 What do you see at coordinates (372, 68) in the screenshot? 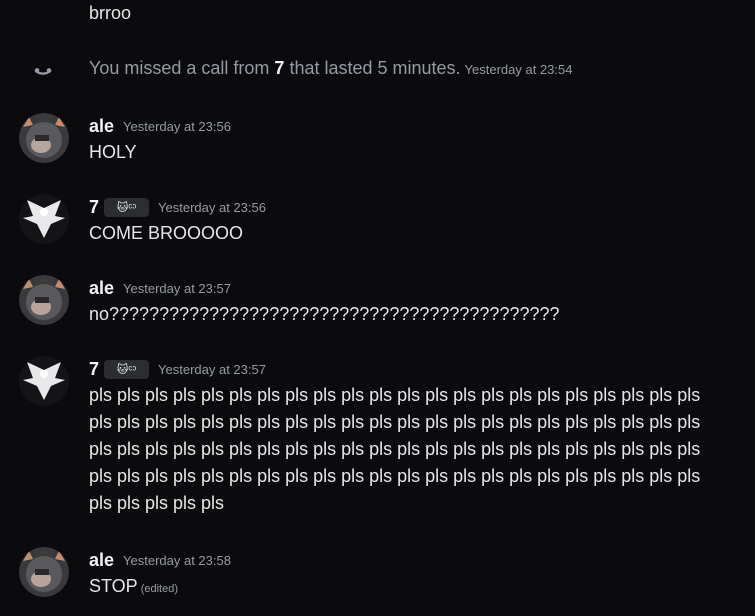
I see `missed-call-suffix: that lasted 5 minutes.` at bounding box center [372, 68].